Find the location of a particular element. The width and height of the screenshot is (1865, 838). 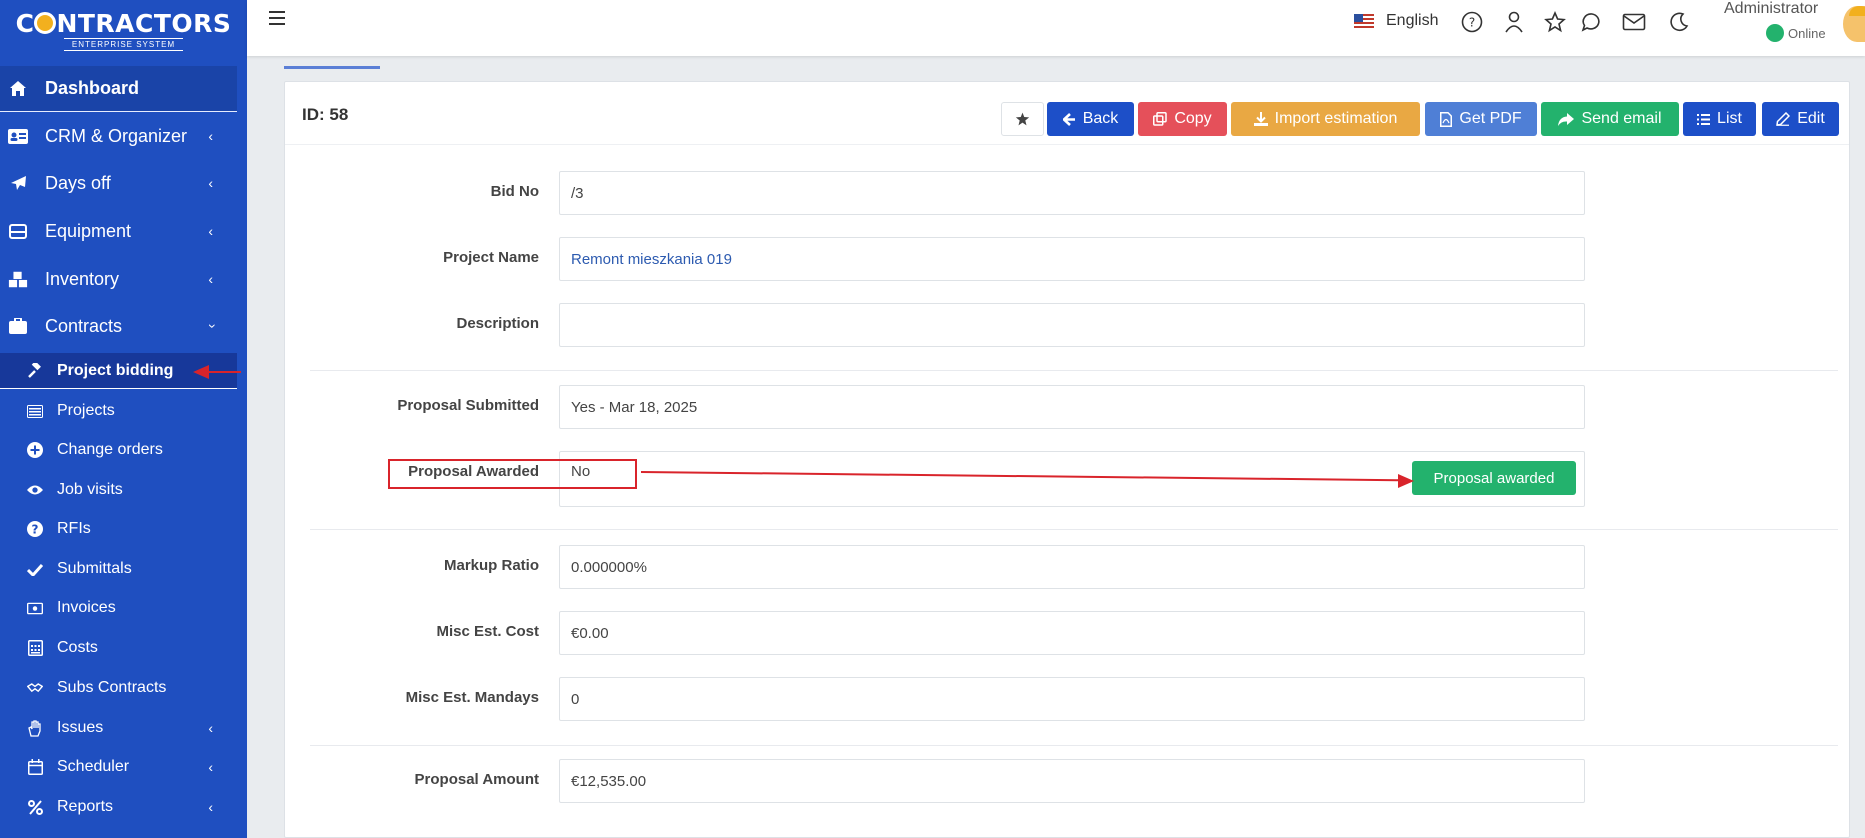

helmet-logo-icon is located at coordinates (45, 23).